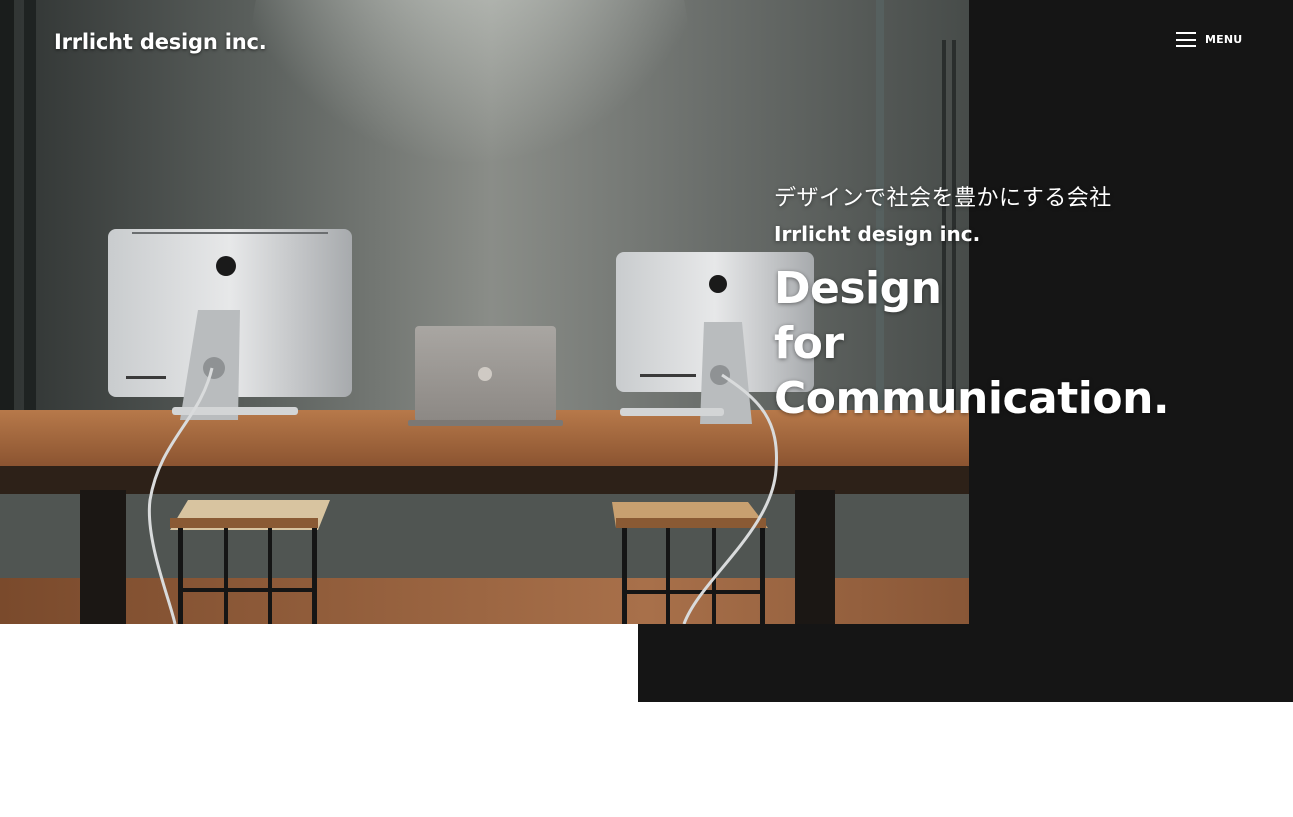 The height and width of the screenshot is (817, 1293). Describe the element at coordinates (965, 663) in the screenshot. I see `dark-lower-block` at that location.